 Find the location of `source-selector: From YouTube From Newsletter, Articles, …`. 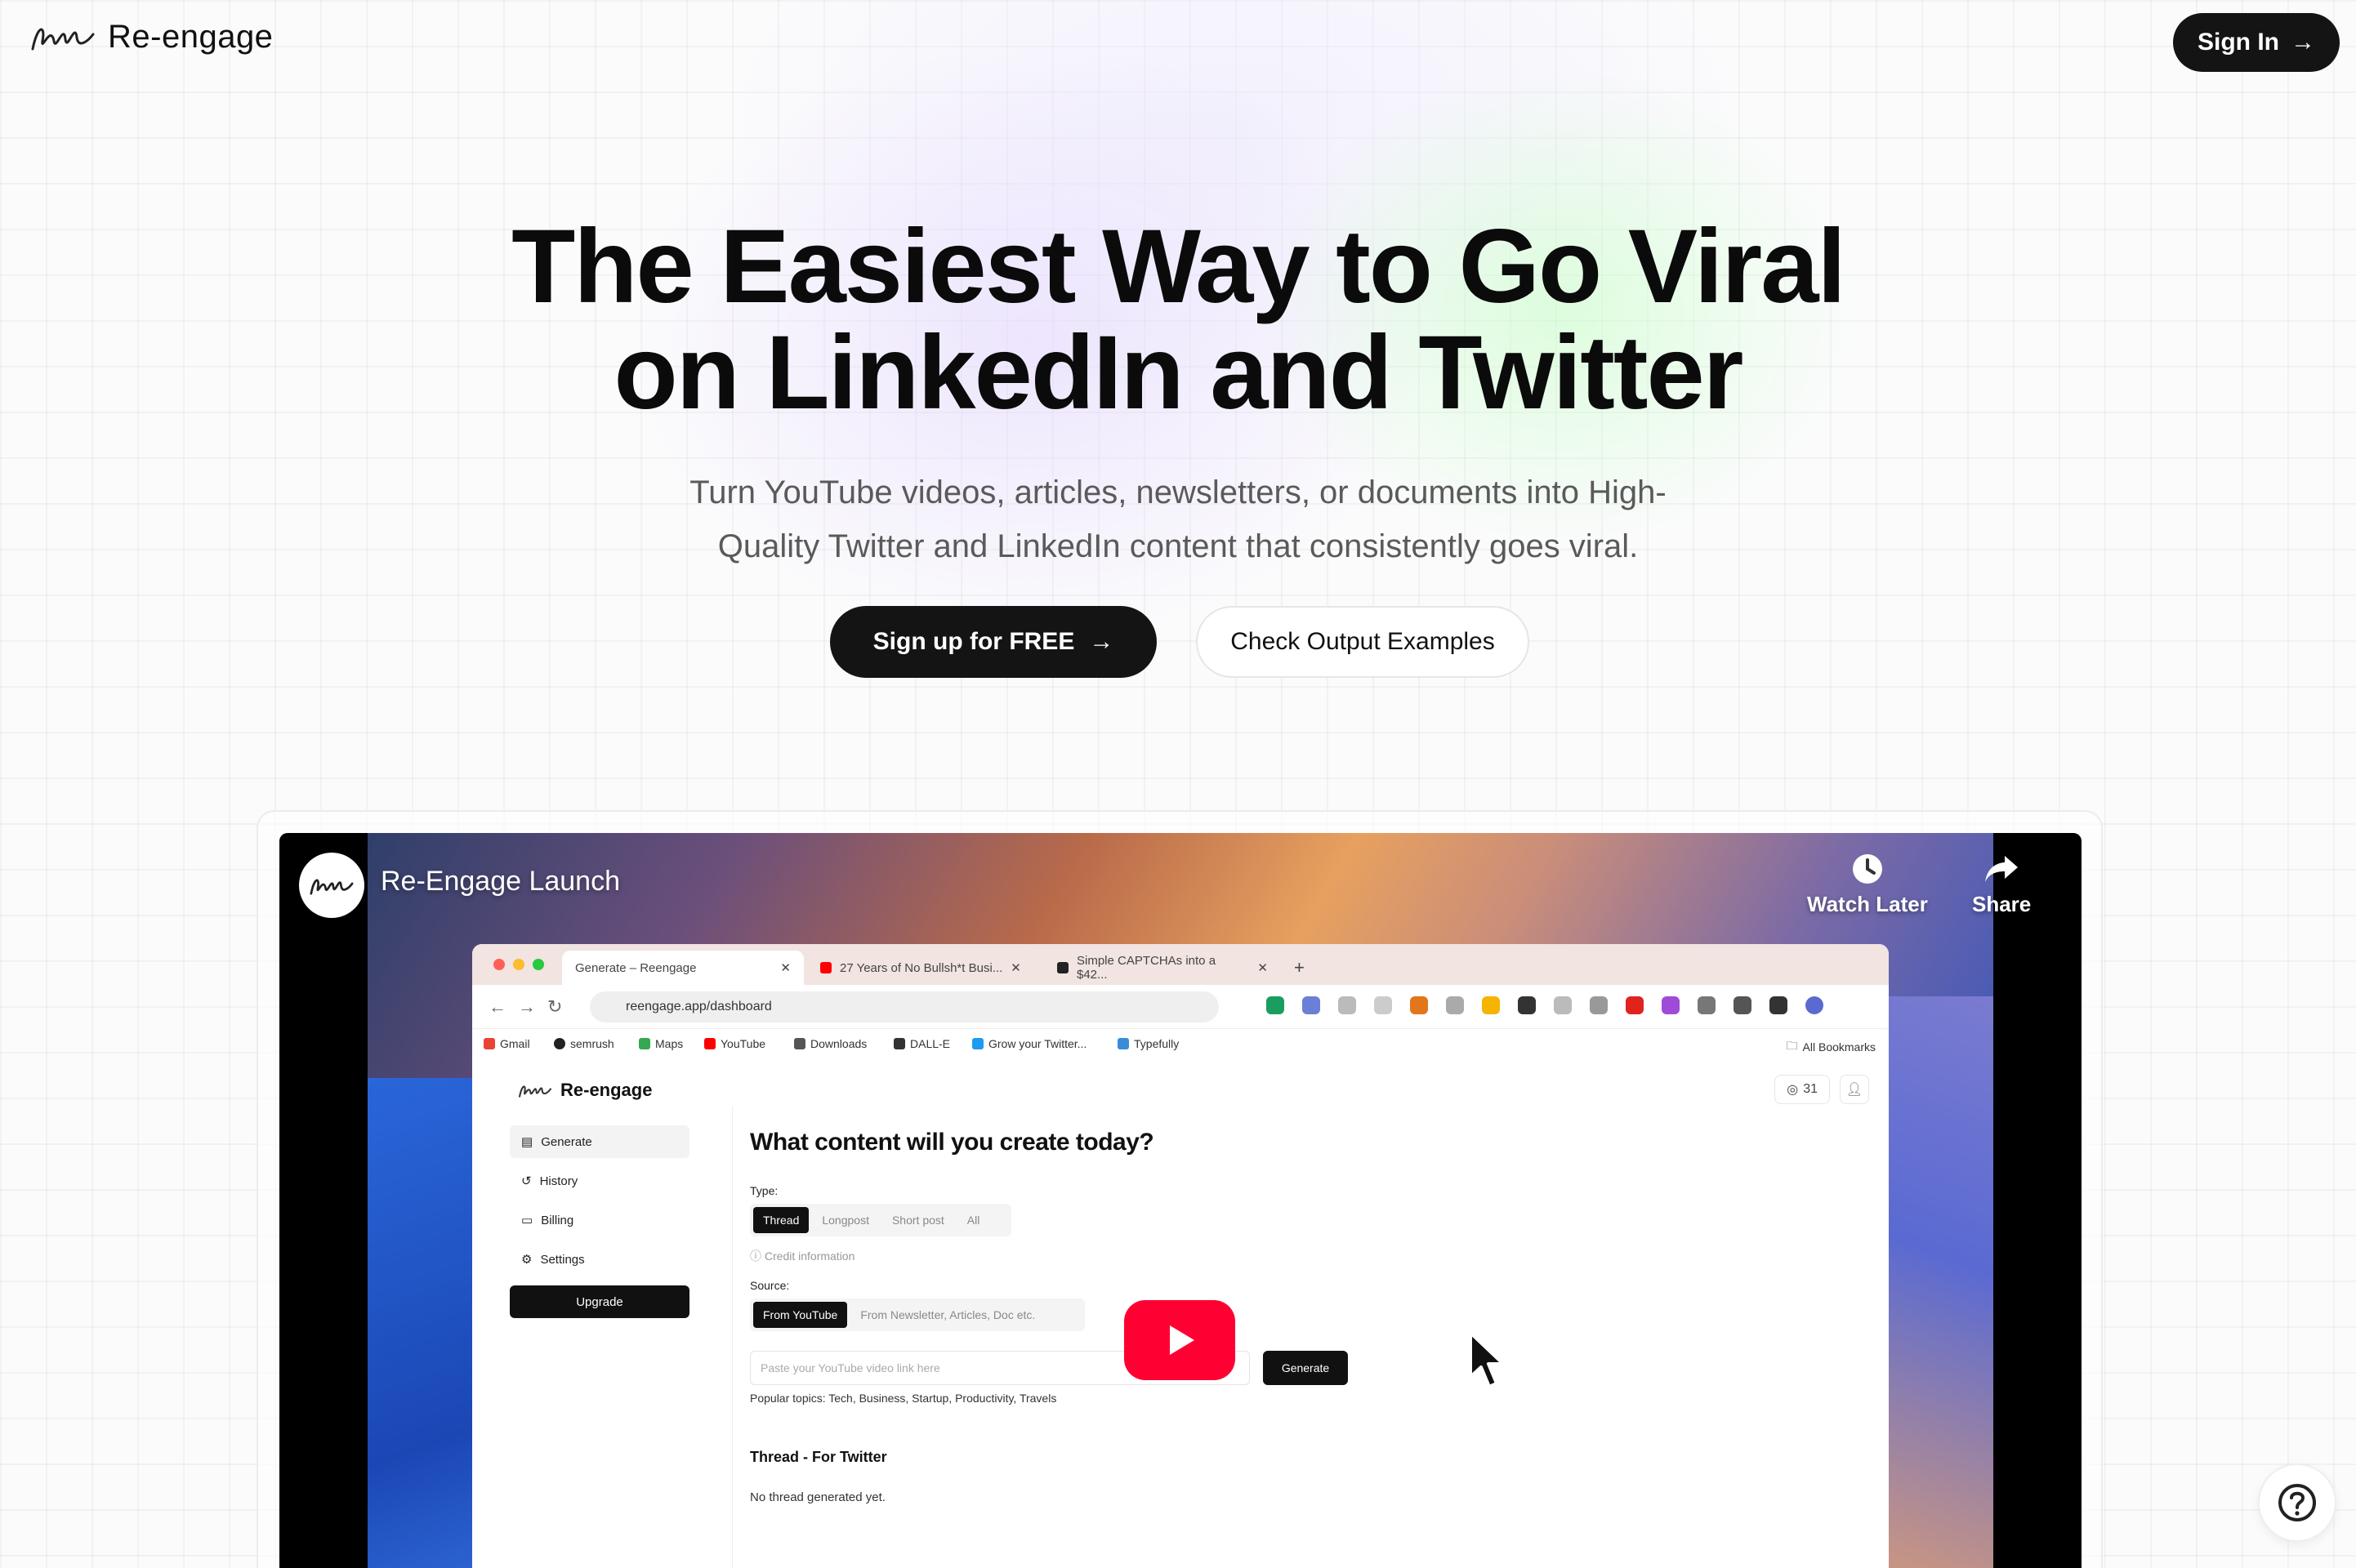

source-selector: From YouTube From Newsletter, Articles, … is located at coordinates (917, 1314).